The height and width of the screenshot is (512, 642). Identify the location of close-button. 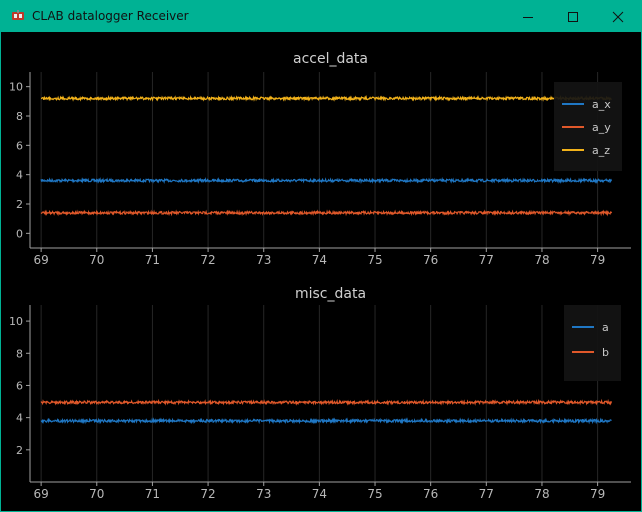
(618, 16).